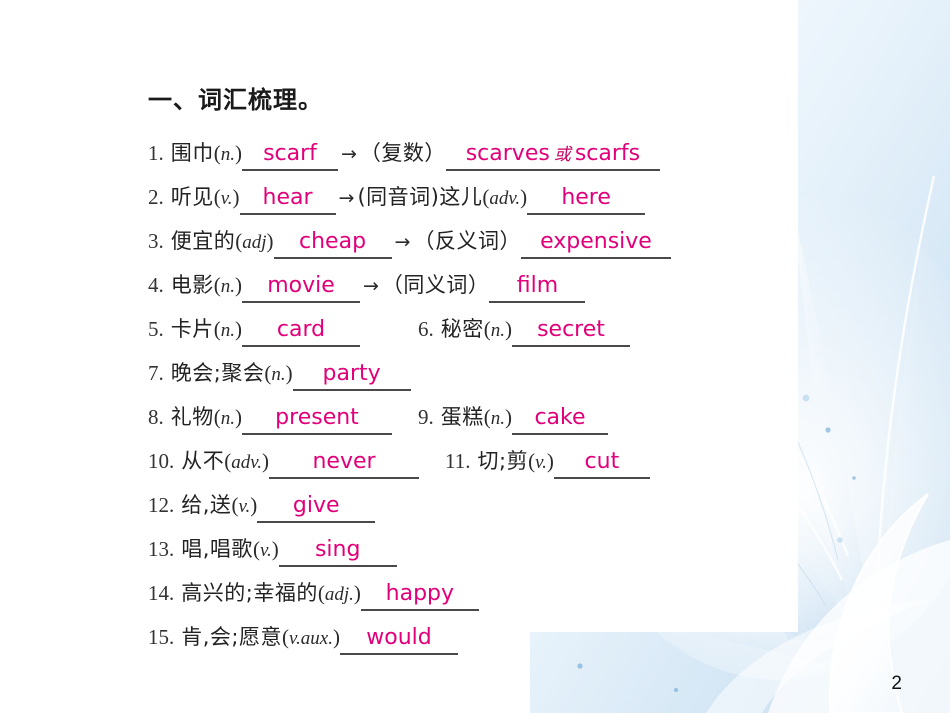  I want to click on relation-label: （同义词）, so click(435, 285).